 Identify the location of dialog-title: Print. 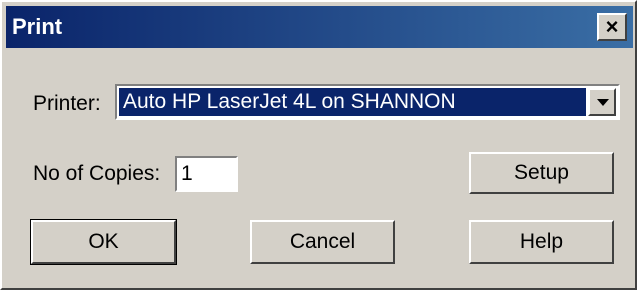
(37, 26).